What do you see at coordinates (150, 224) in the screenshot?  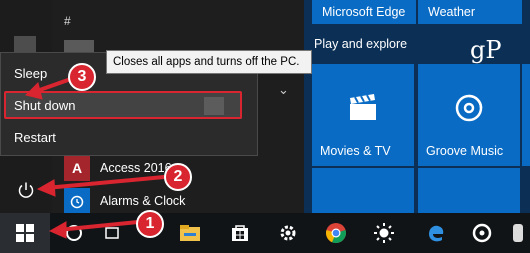 I see `callout-badge-1: 1` at bounding box center [150, 224].